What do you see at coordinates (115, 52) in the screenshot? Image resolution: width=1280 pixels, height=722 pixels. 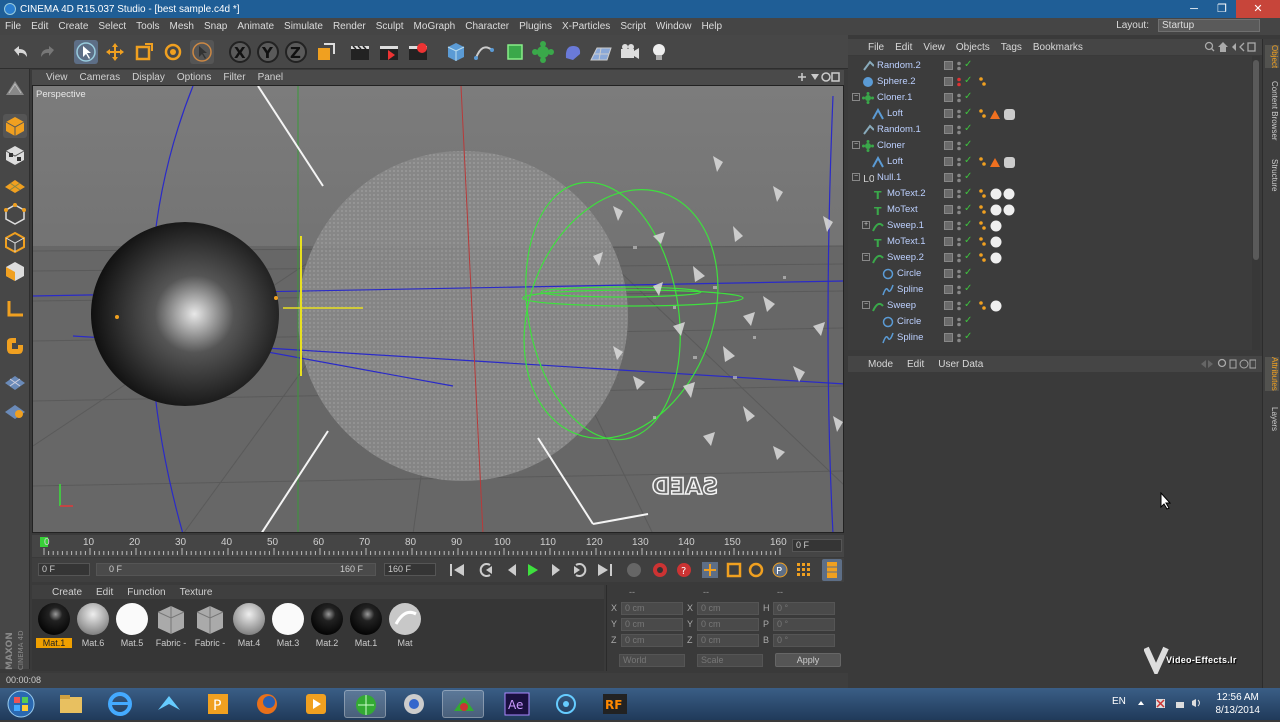 I see `move-icon` at bounding box center [115, 52].